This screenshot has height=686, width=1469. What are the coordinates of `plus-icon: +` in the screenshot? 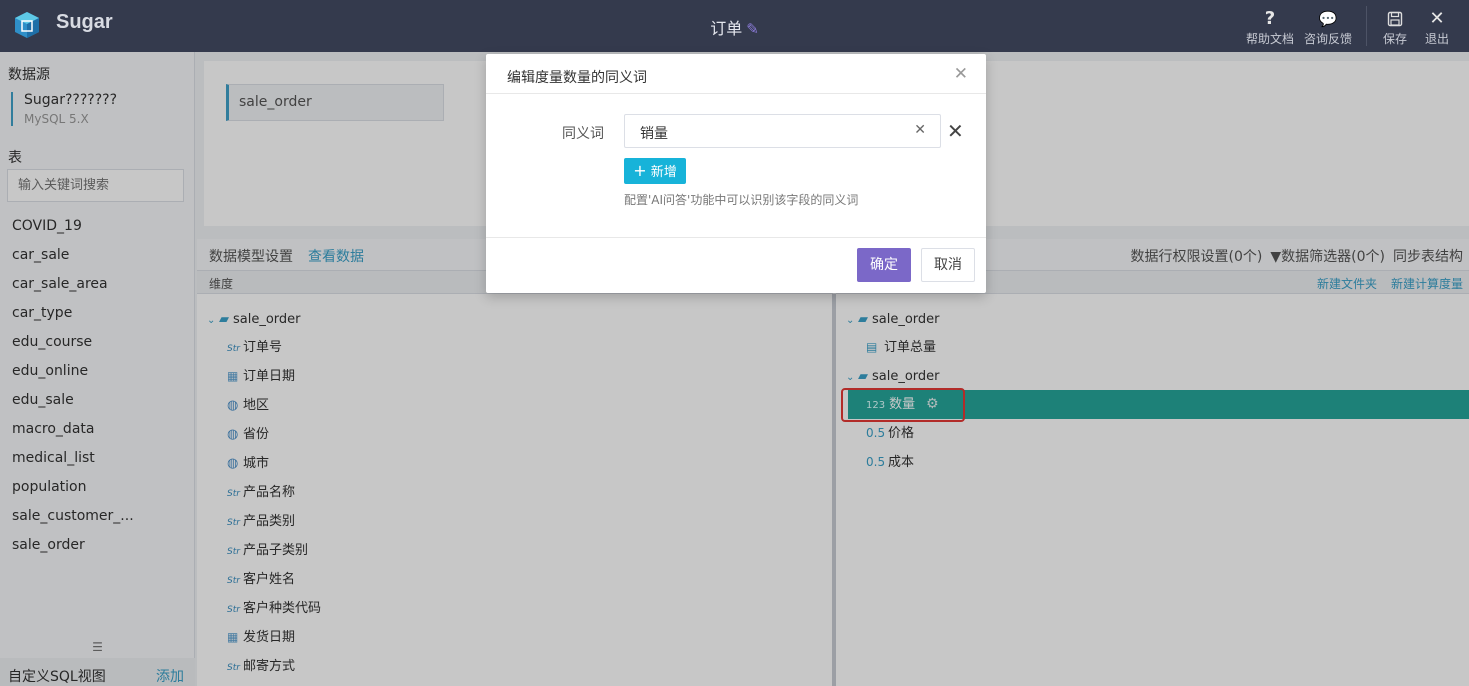 It's located at (640, 170).